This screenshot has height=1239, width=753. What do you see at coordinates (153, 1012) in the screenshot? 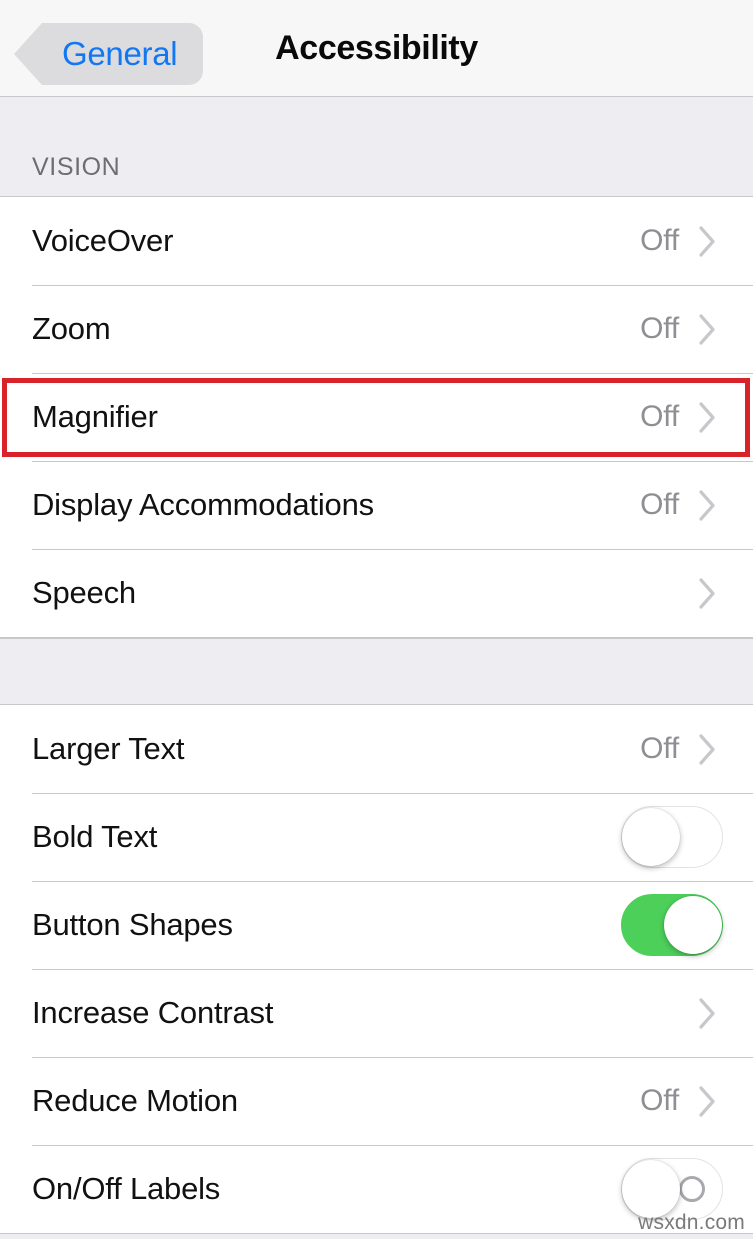
I see `row-label: Increase Contrast` at bounding box center [153, 1012].